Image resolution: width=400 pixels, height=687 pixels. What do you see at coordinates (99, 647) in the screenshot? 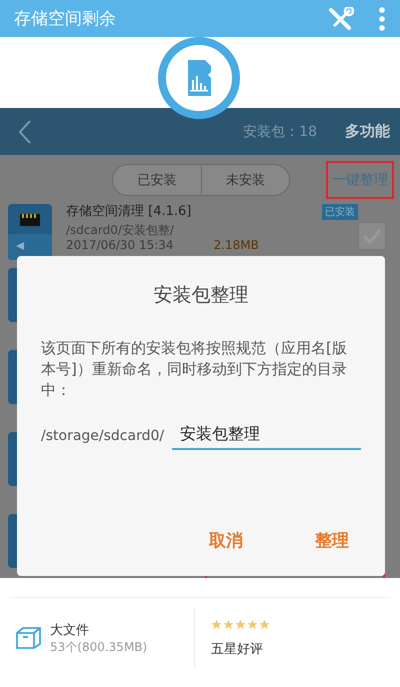
I see `large-files-detail: 53个(800.35MB)` at bounding box center [99, 647].